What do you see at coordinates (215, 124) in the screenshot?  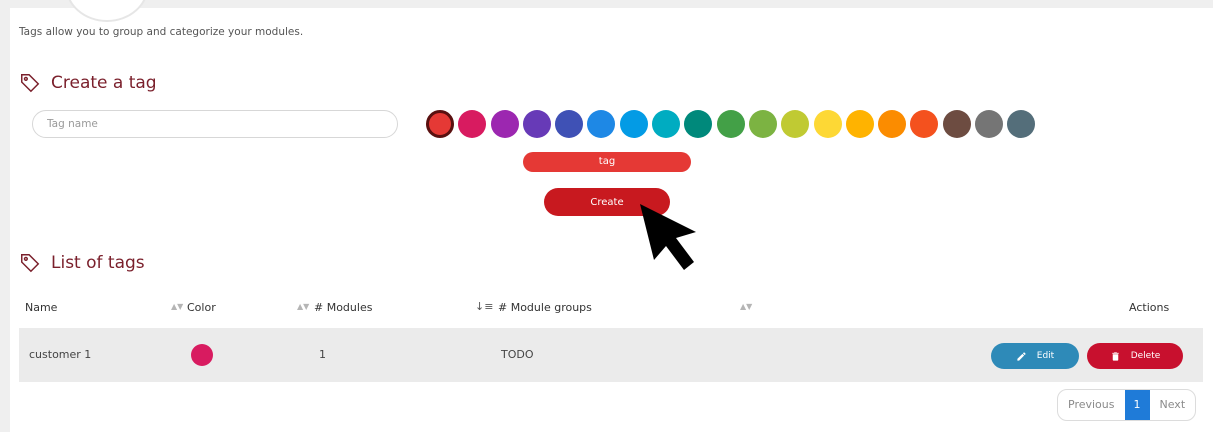 I see `tag-name-input` at bounding box center [215, 124].